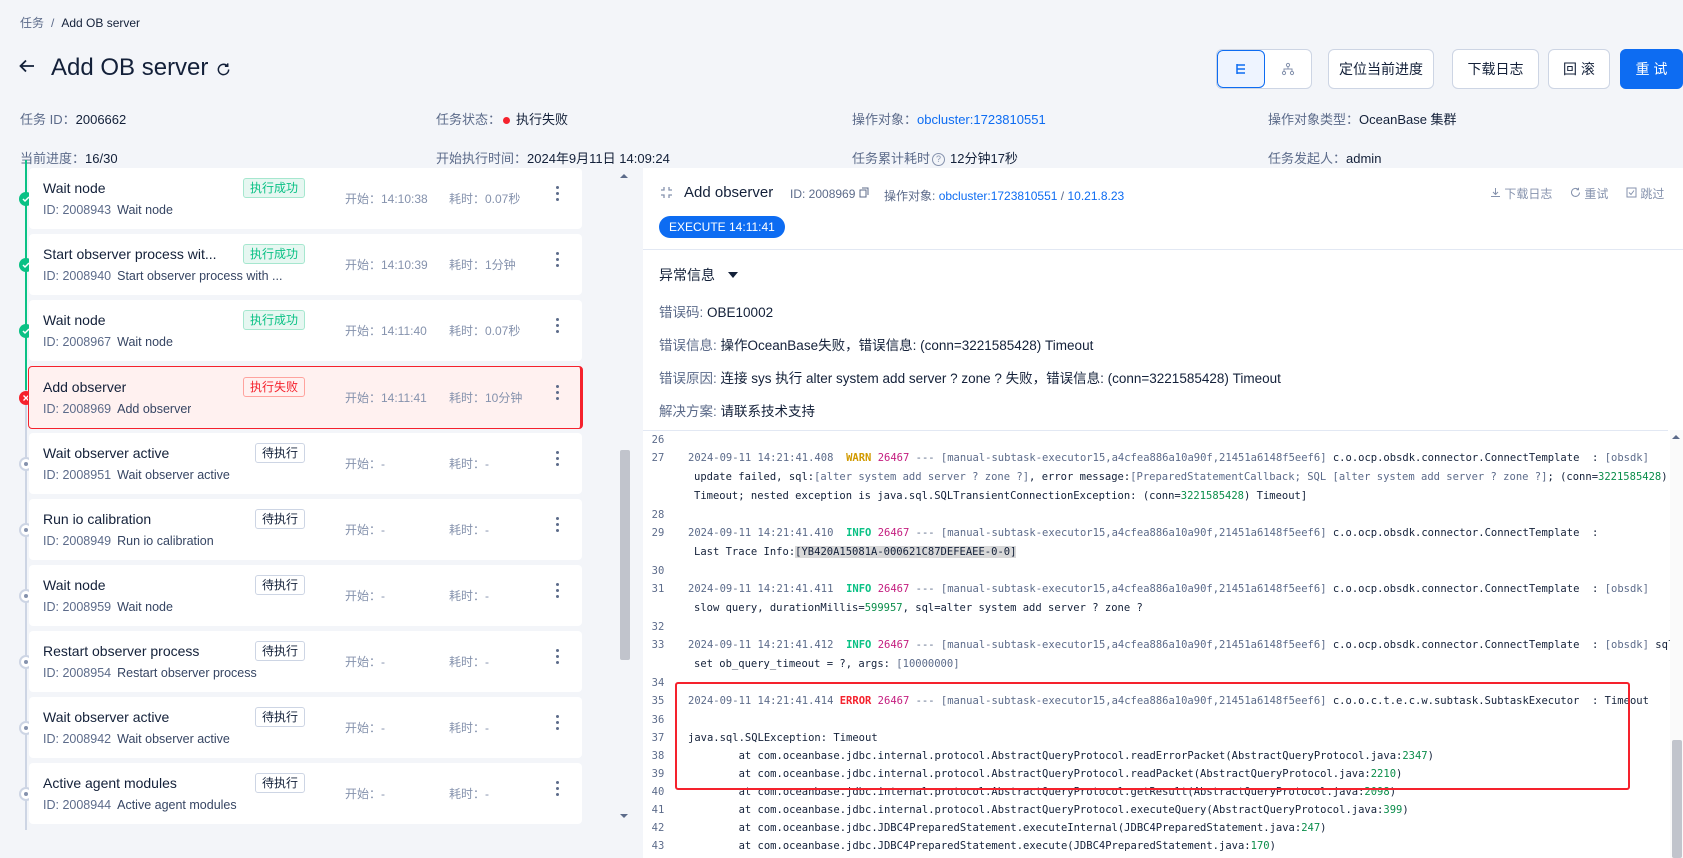  What do you see at coordinates (658, 458) in the screenshot?
I see `line-number: 27` at bounding box center [658, 458].